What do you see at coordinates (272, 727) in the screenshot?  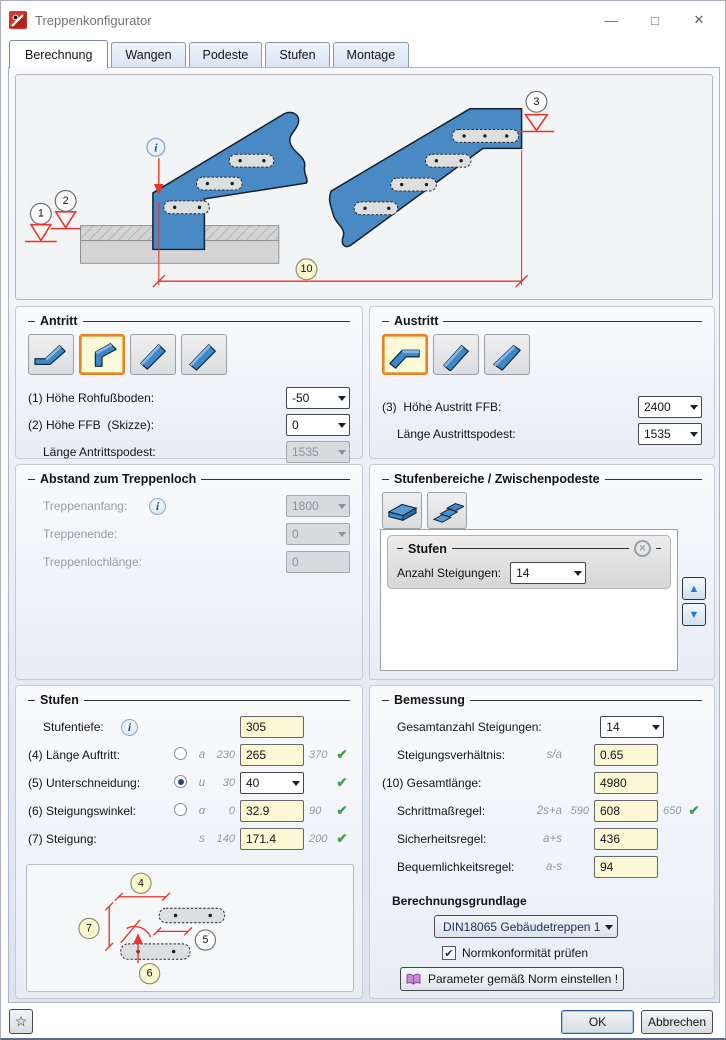 I see `stufentiefe-field: 305` at bounding box center [272, 727].